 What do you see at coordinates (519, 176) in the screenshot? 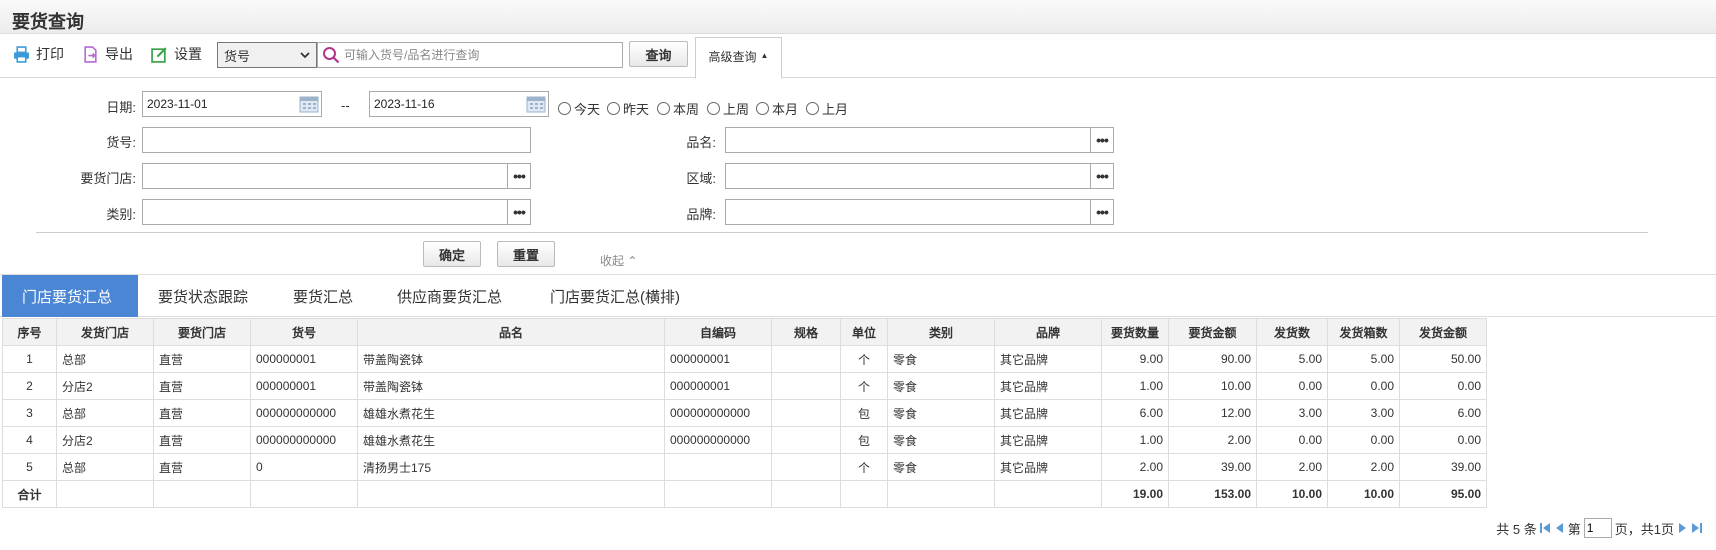
I see `store-picker-button: •••` at bounding box center [519, 176].